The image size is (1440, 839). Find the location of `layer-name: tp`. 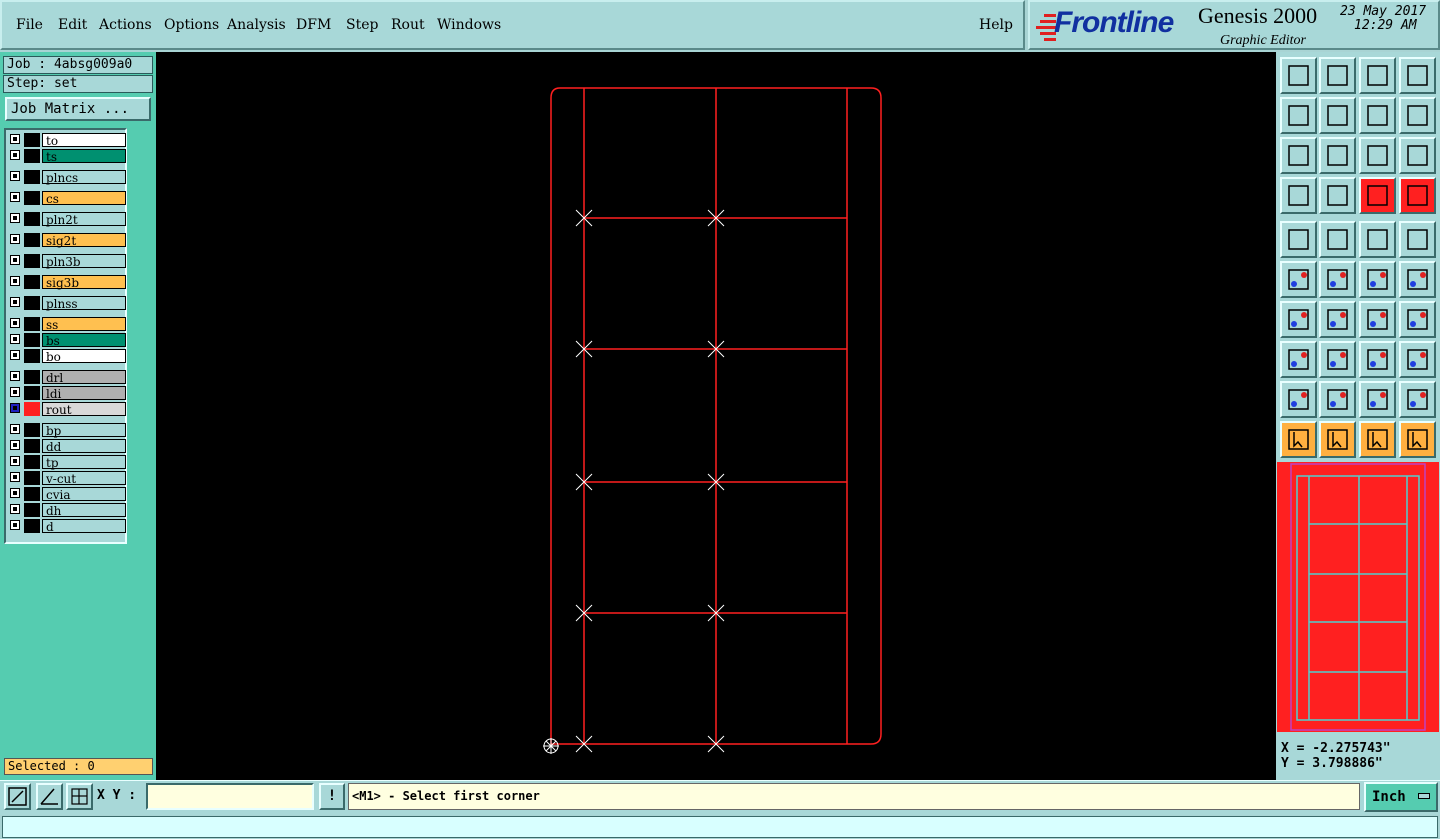

layer-name: tp is located at coordinates (84, 462).